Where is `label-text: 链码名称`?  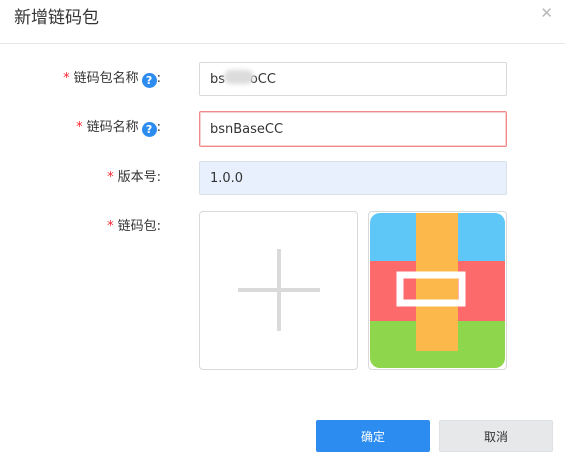 label-text: 链码名称 is located at coordinates (112, 127).